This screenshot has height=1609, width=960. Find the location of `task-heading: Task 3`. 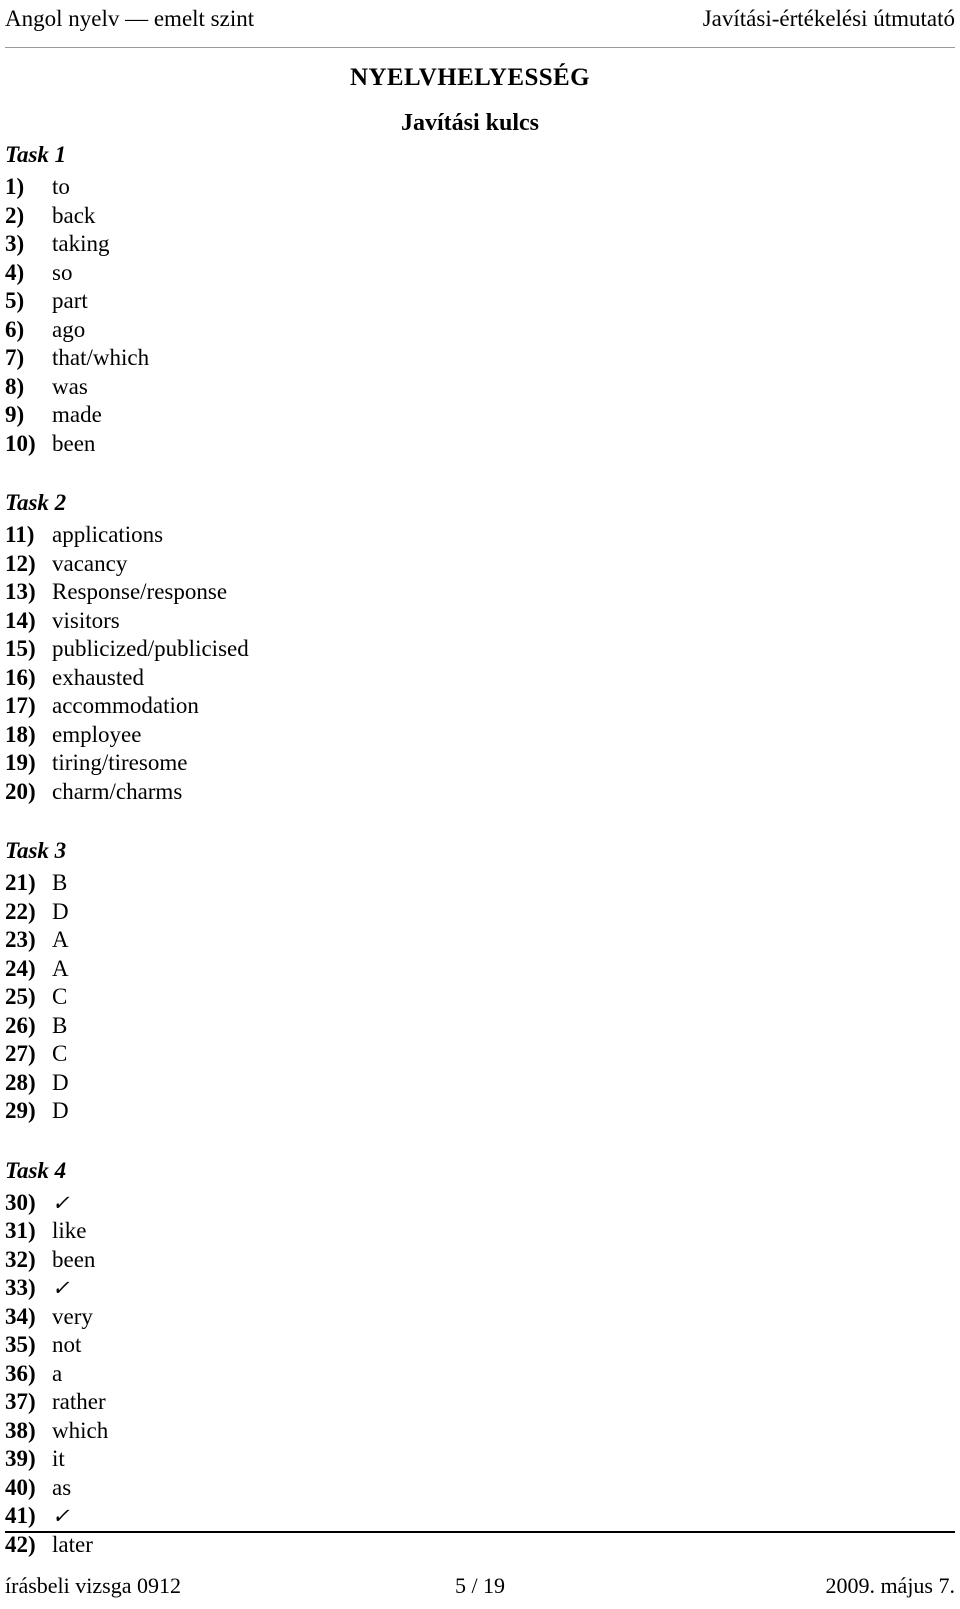

task-heading: Task 3 is located at coordinates (36, 850).